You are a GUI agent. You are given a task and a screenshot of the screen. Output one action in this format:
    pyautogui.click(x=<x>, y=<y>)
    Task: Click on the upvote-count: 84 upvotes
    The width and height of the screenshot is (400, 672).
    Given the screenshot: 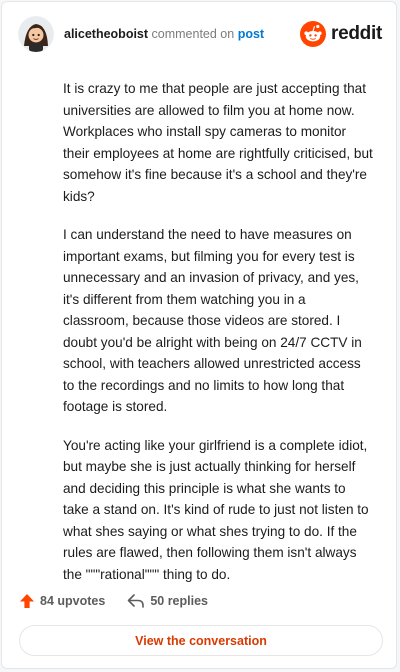 What is the action you would take?
    pyautogui.click(x=73, y=601)
    